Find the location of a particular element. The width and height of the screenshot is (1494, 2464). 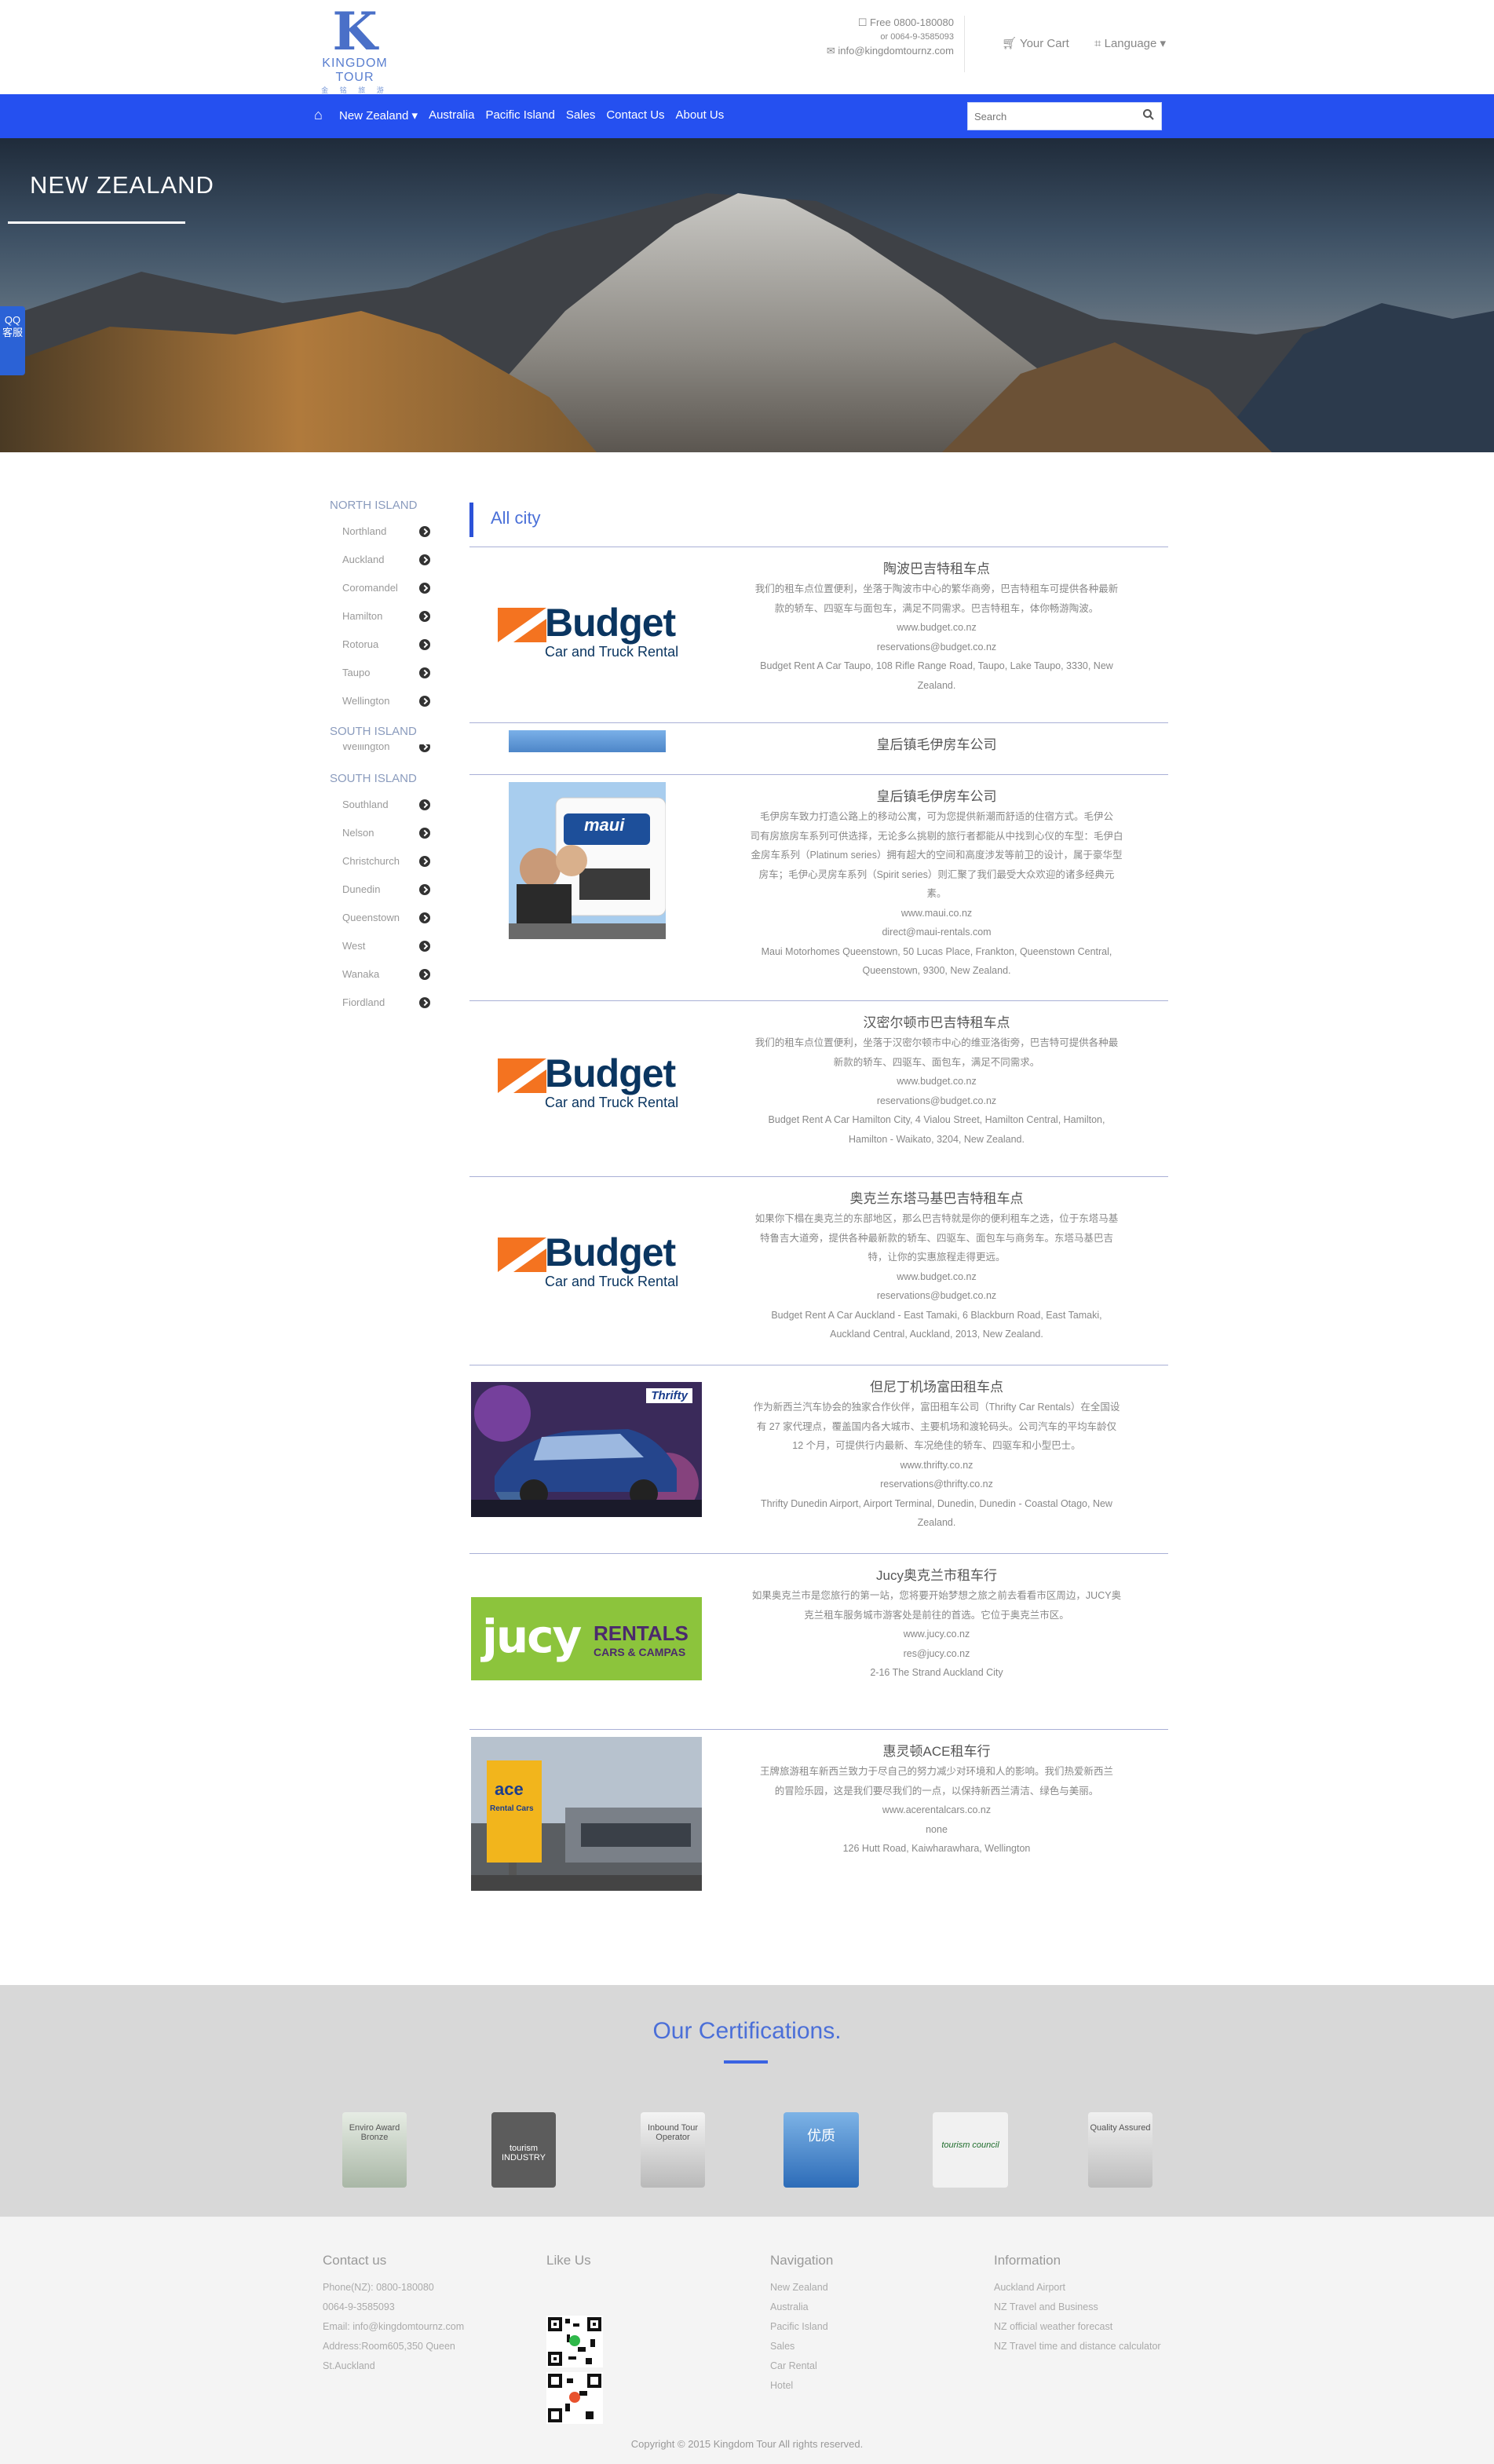

listing-website: www.jucy.co.nz is located at coordinates (937, 1635).